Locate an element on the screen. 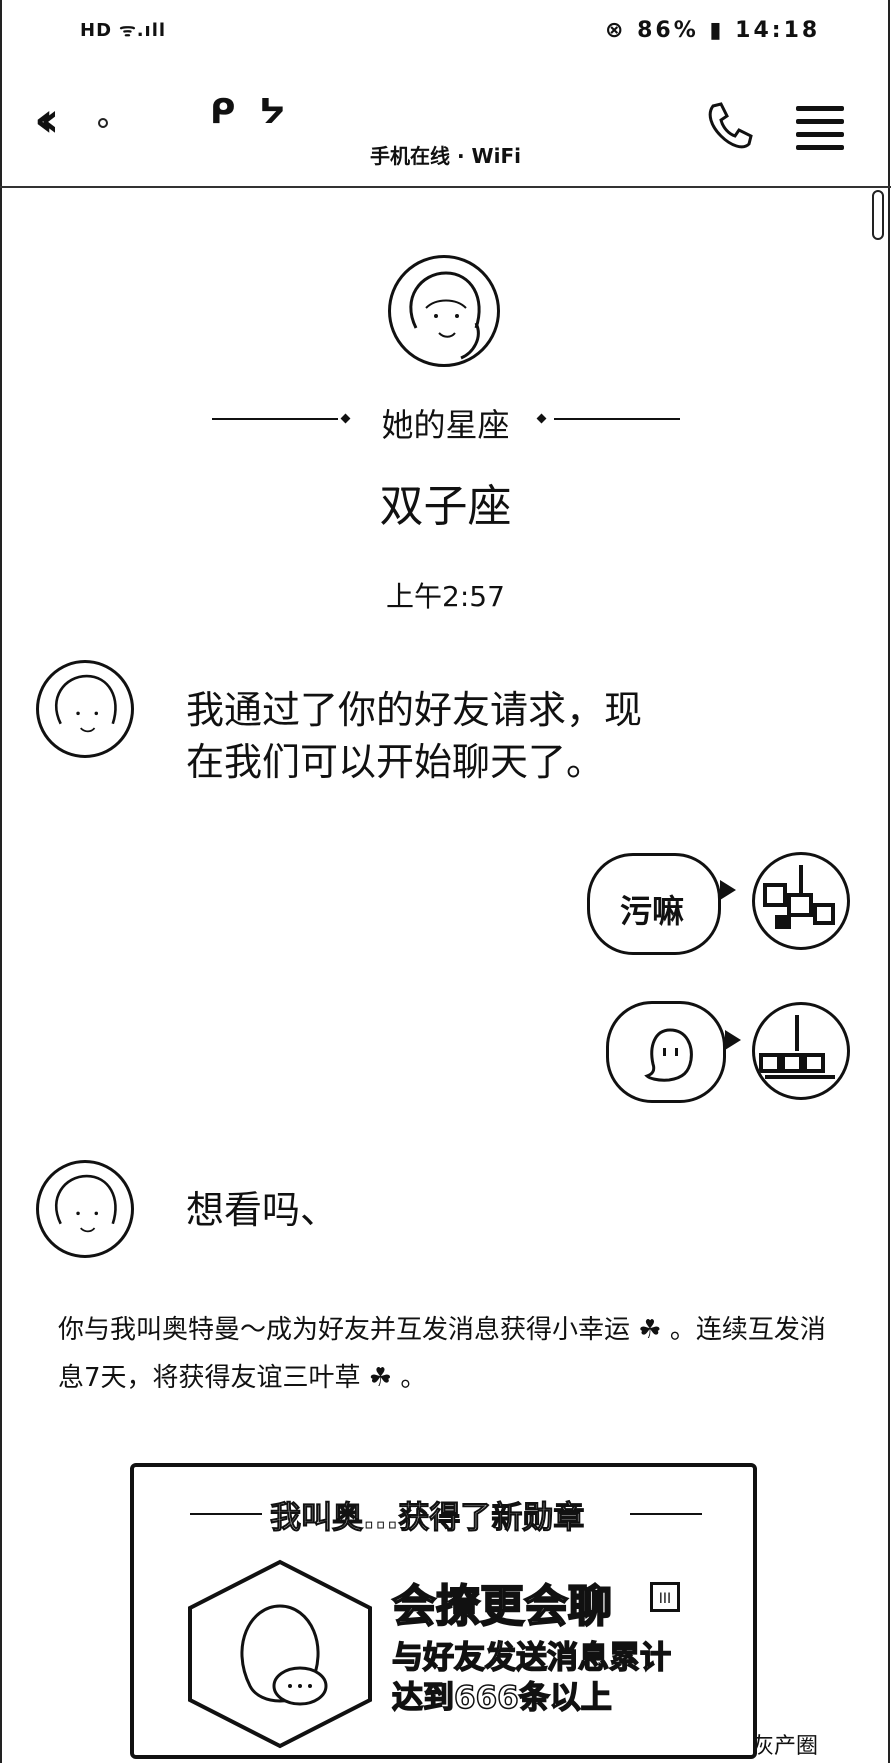 Image resolution: width=891 pixels, height=1763 pixels. back-button: ‹‹ is located at coordinates (46, 120).